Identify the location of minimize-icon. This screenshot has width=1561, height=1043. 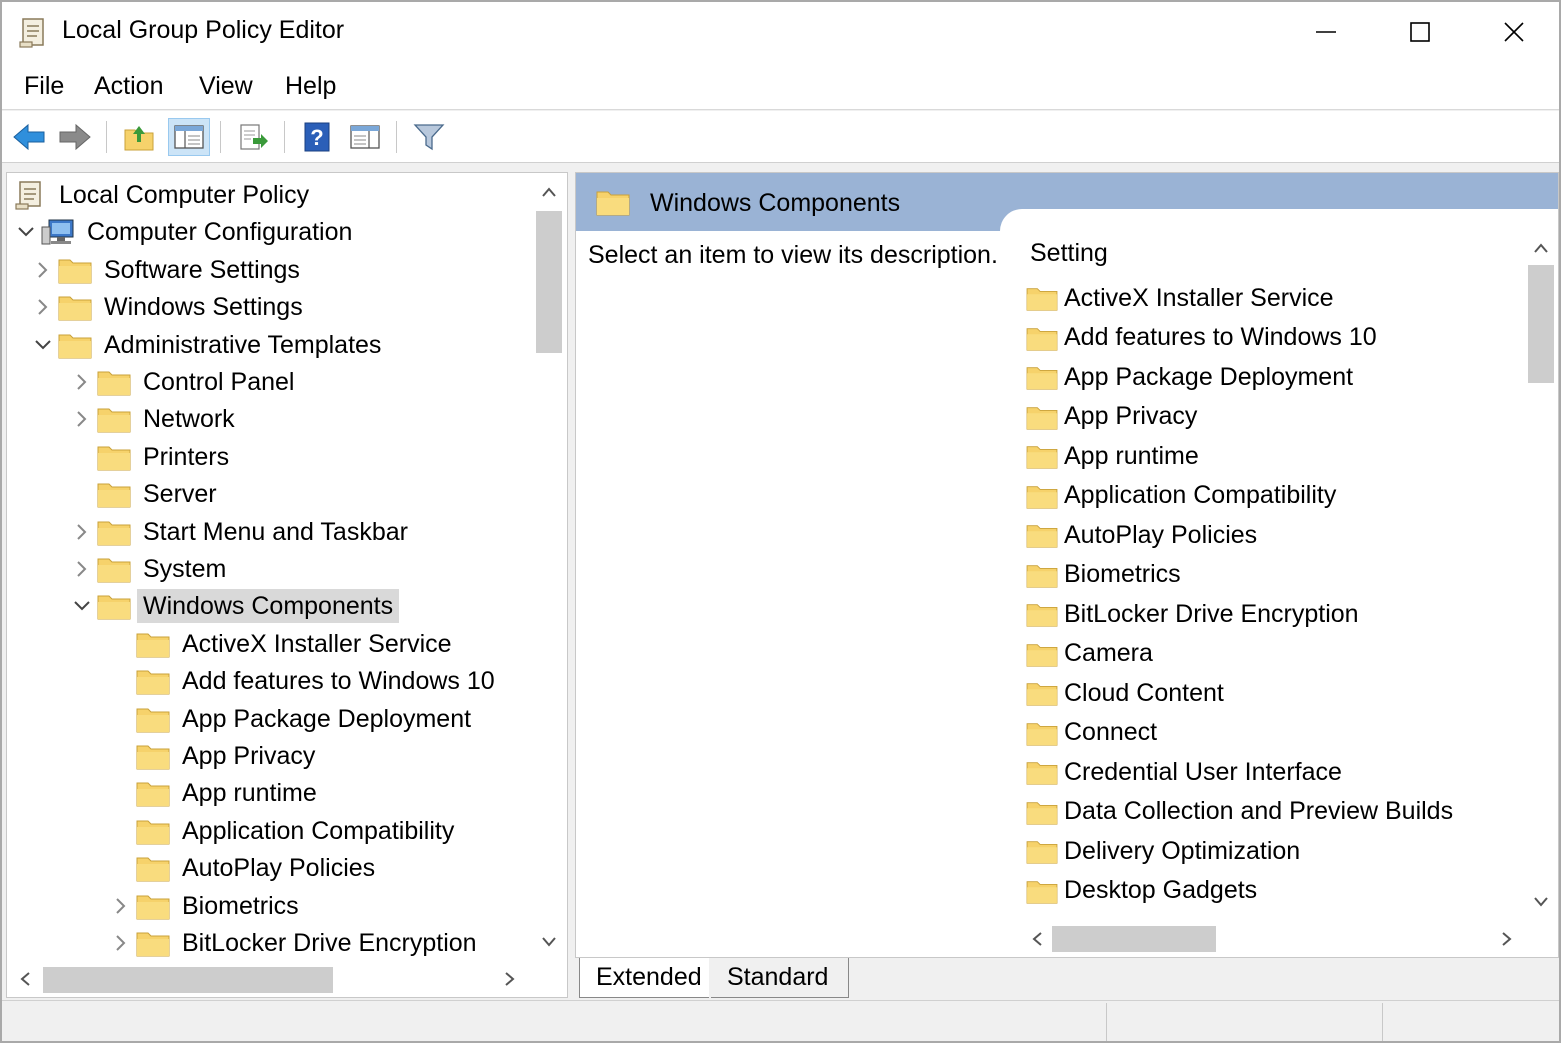
(1326, 32).